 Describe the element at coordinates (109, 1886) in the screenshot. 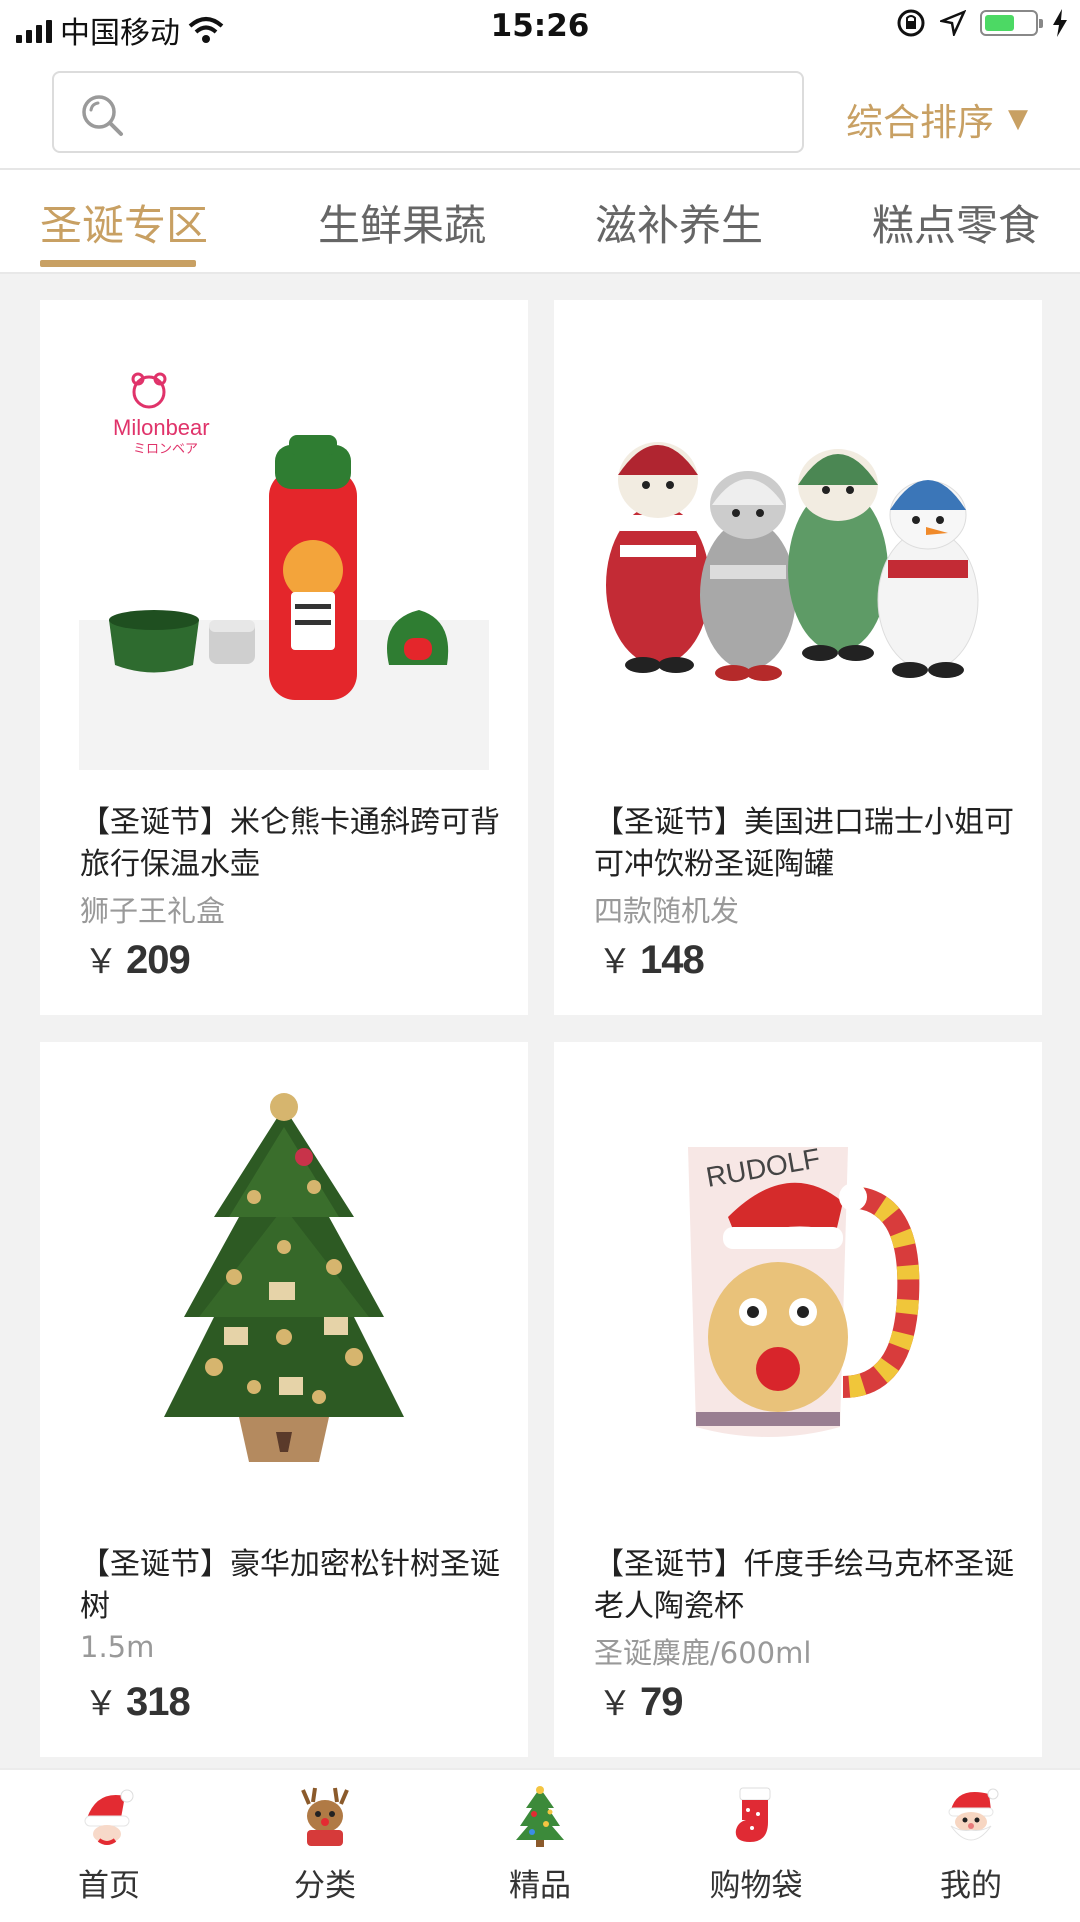

I see `nav-label: 首页` at that location.